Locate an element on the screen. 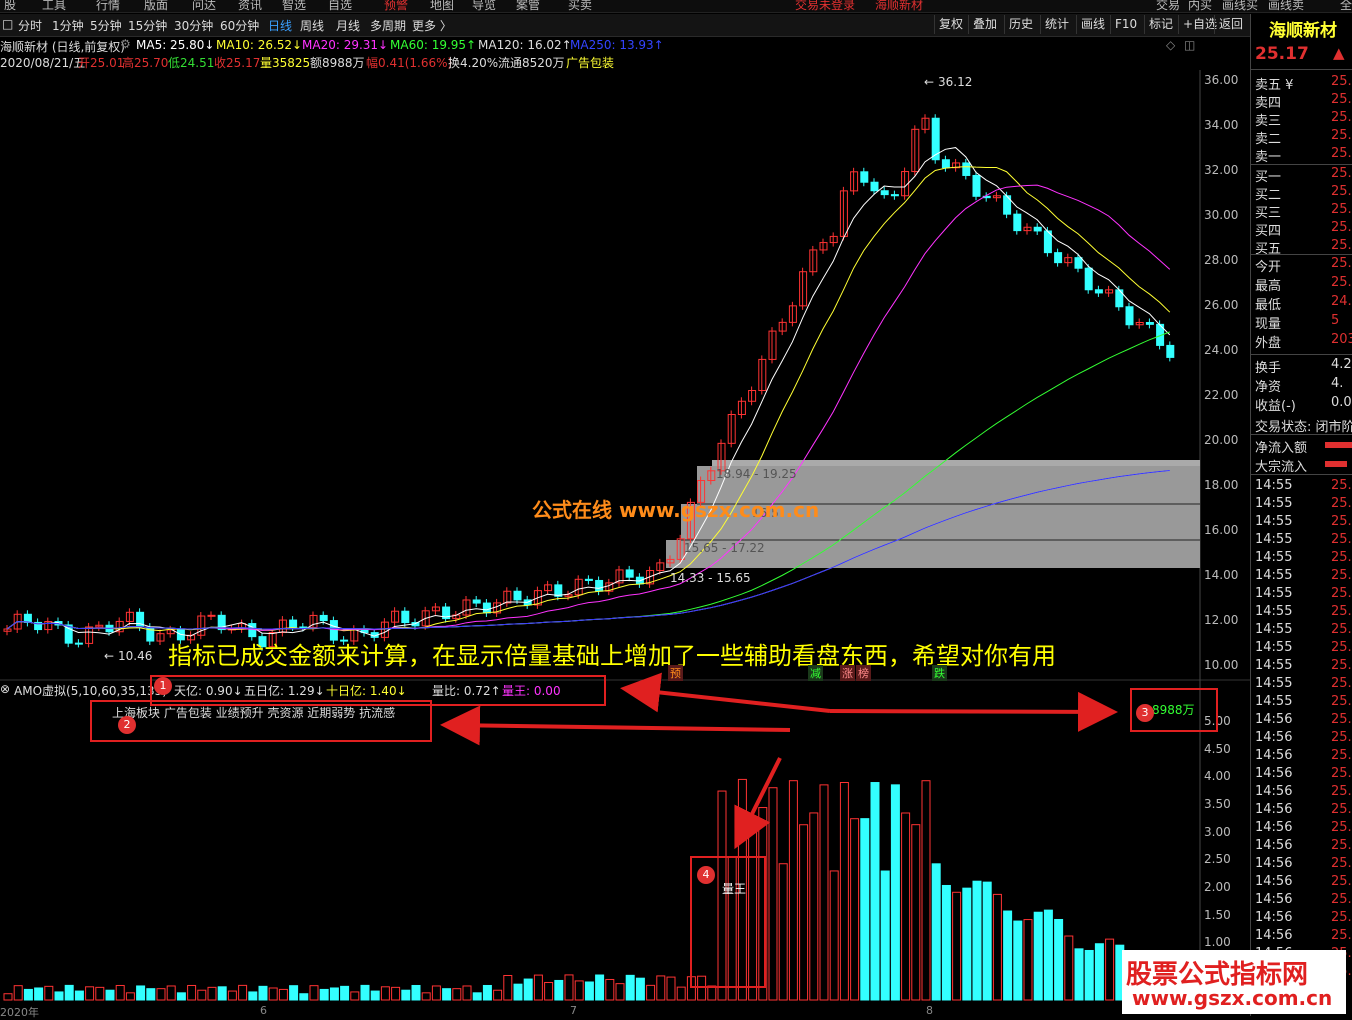  tick-price: 25.2 is located at coordinates (1341, 485).